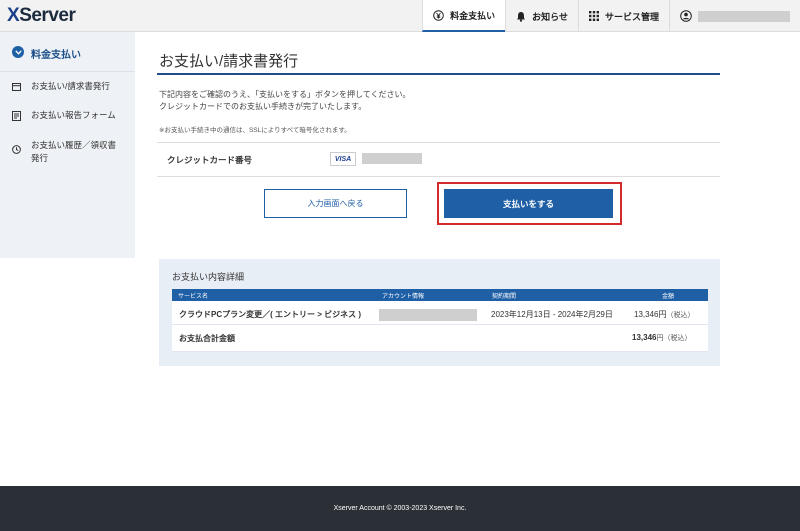 The width and height of the screenshot is (800, 531). Describe the element at coordinates (473, 15) in the screenshot. I see `nav-payment-label: 料金支払い` at that location.